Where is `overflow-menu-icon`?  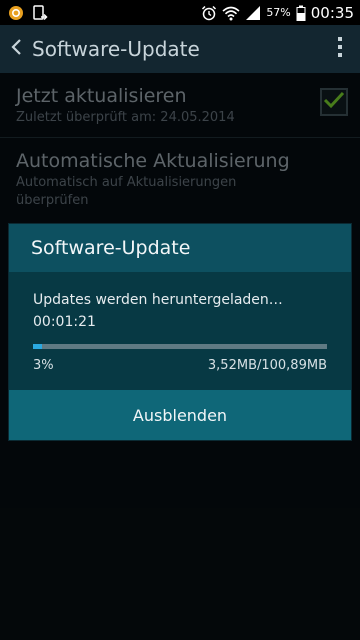 overflow-menu-icon is located at coordinates (340, 49).